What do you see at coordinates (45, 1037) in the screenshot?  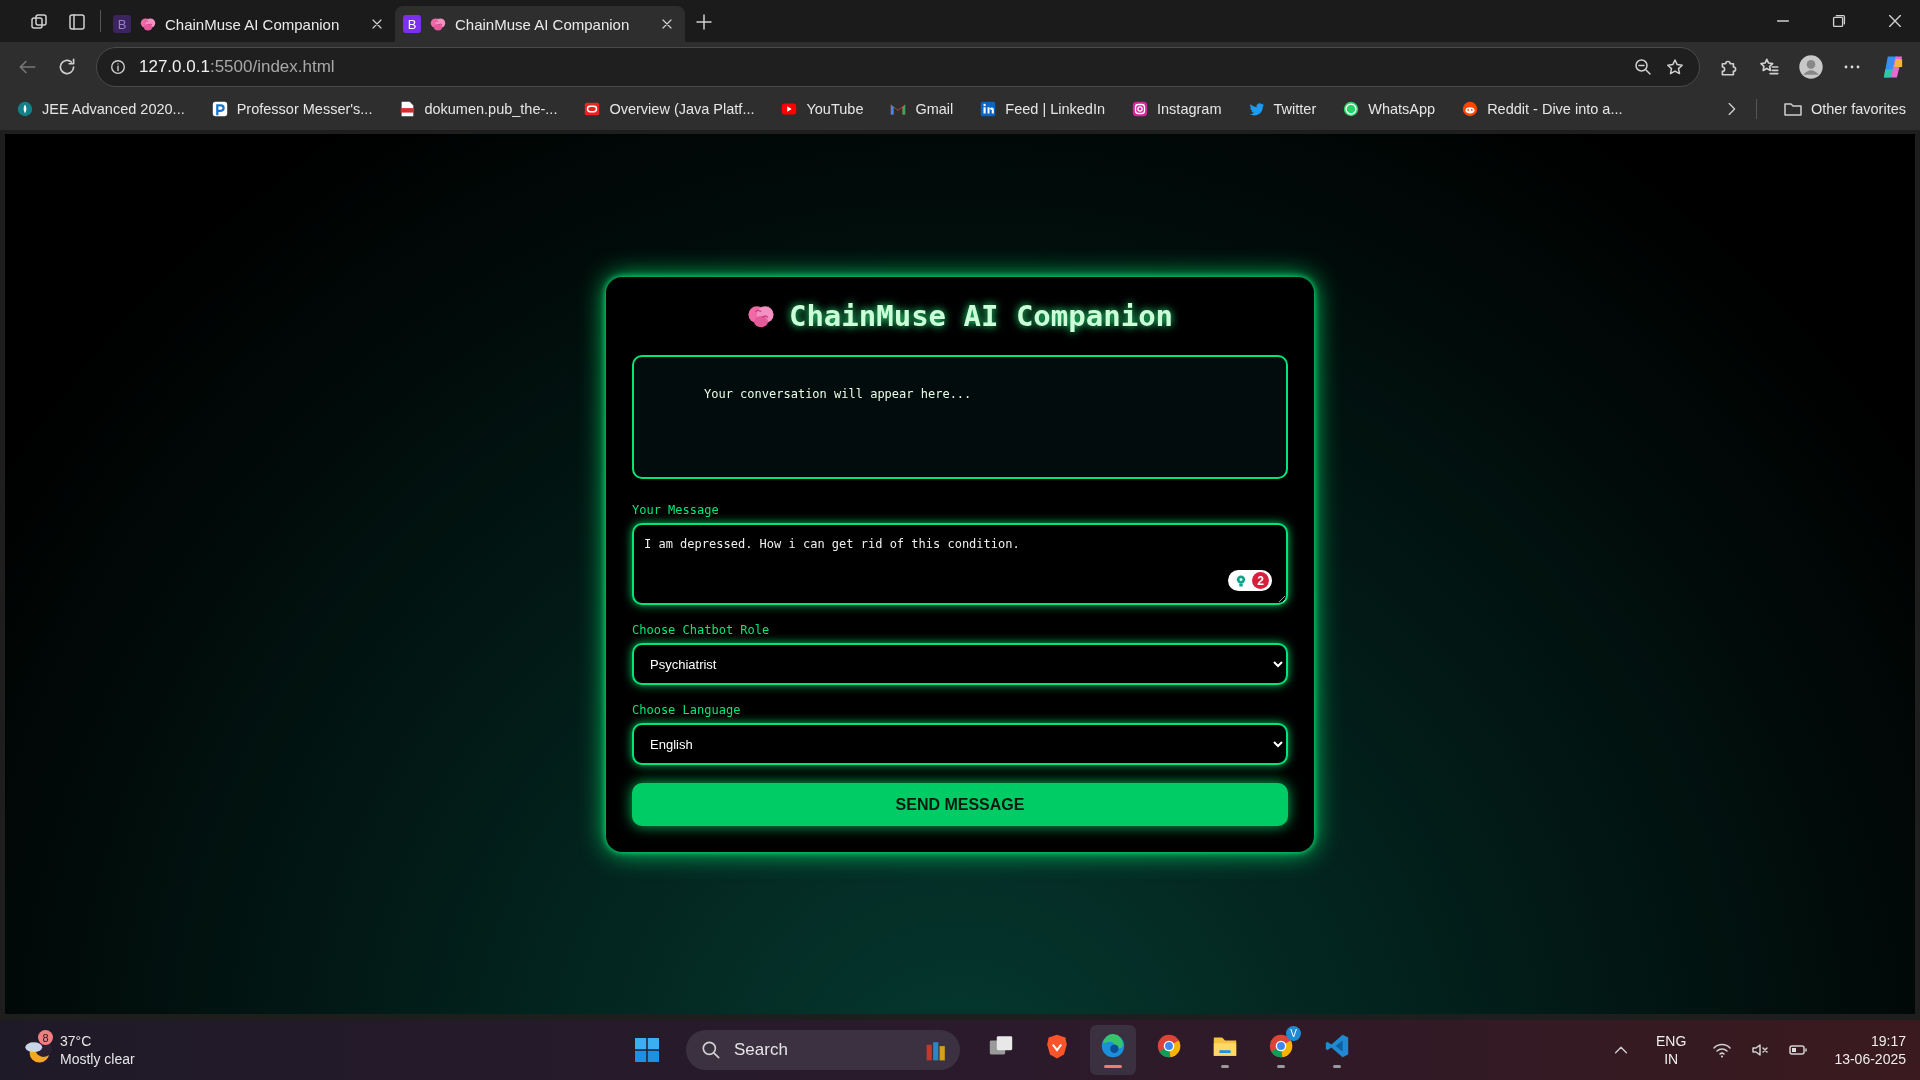 I see `weather-badge: 8` at bounding box center [45, 1037].